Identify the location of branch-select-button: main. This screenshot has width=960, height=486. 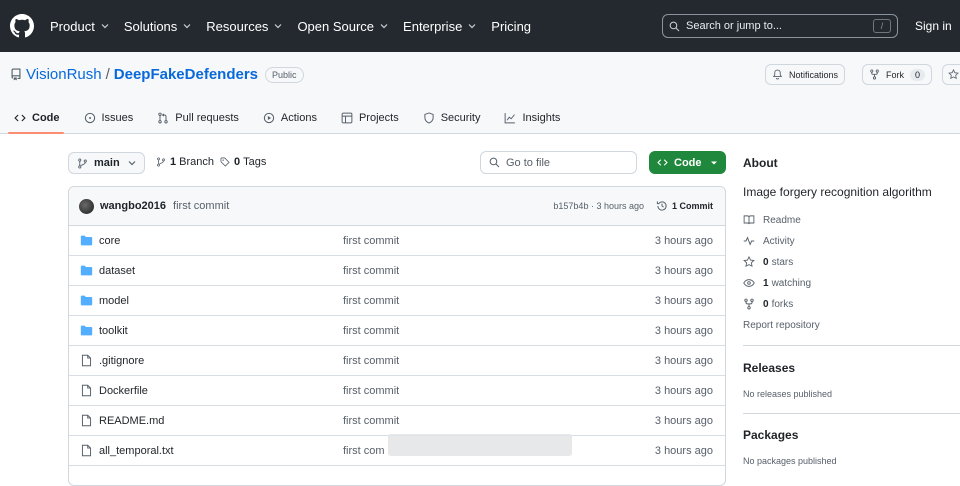
(106, 163).